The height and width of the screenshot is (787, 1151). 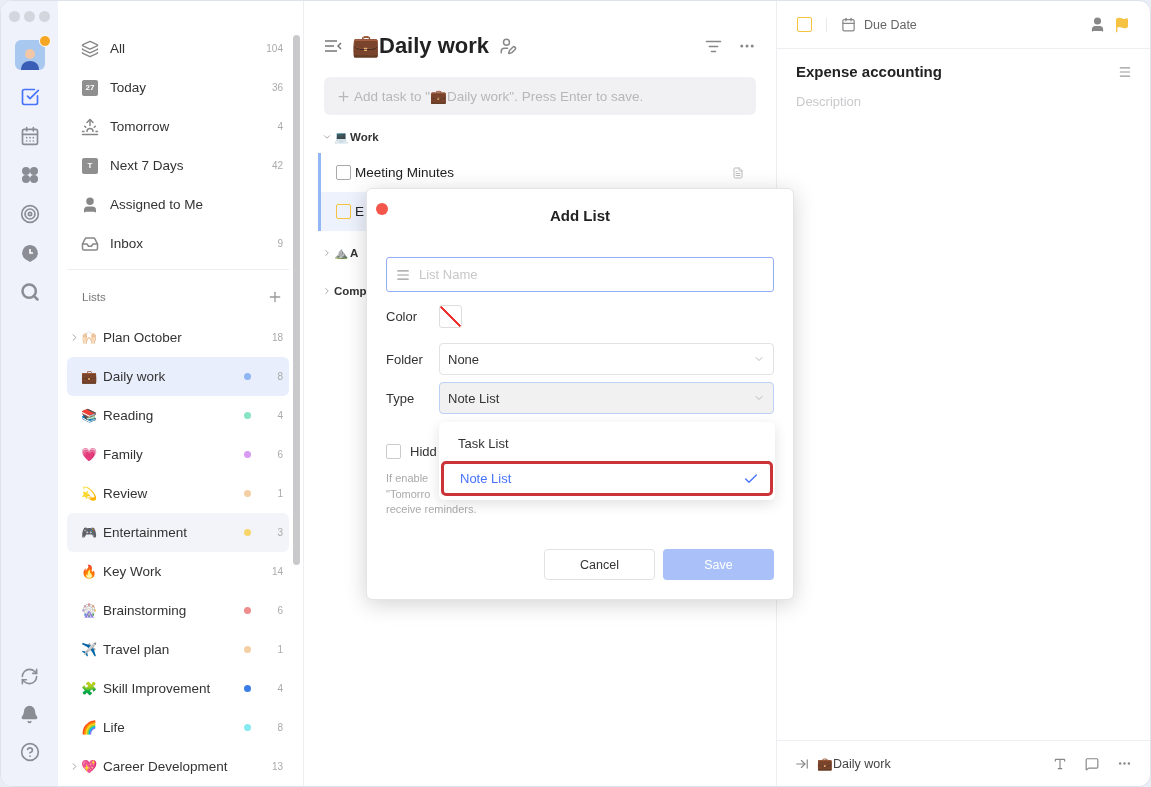 What do you see at coordinates (178, 165) in the screenshot?
I see `smart-list-item: T Next 7 Days 42` at bounding box center [178, 165].